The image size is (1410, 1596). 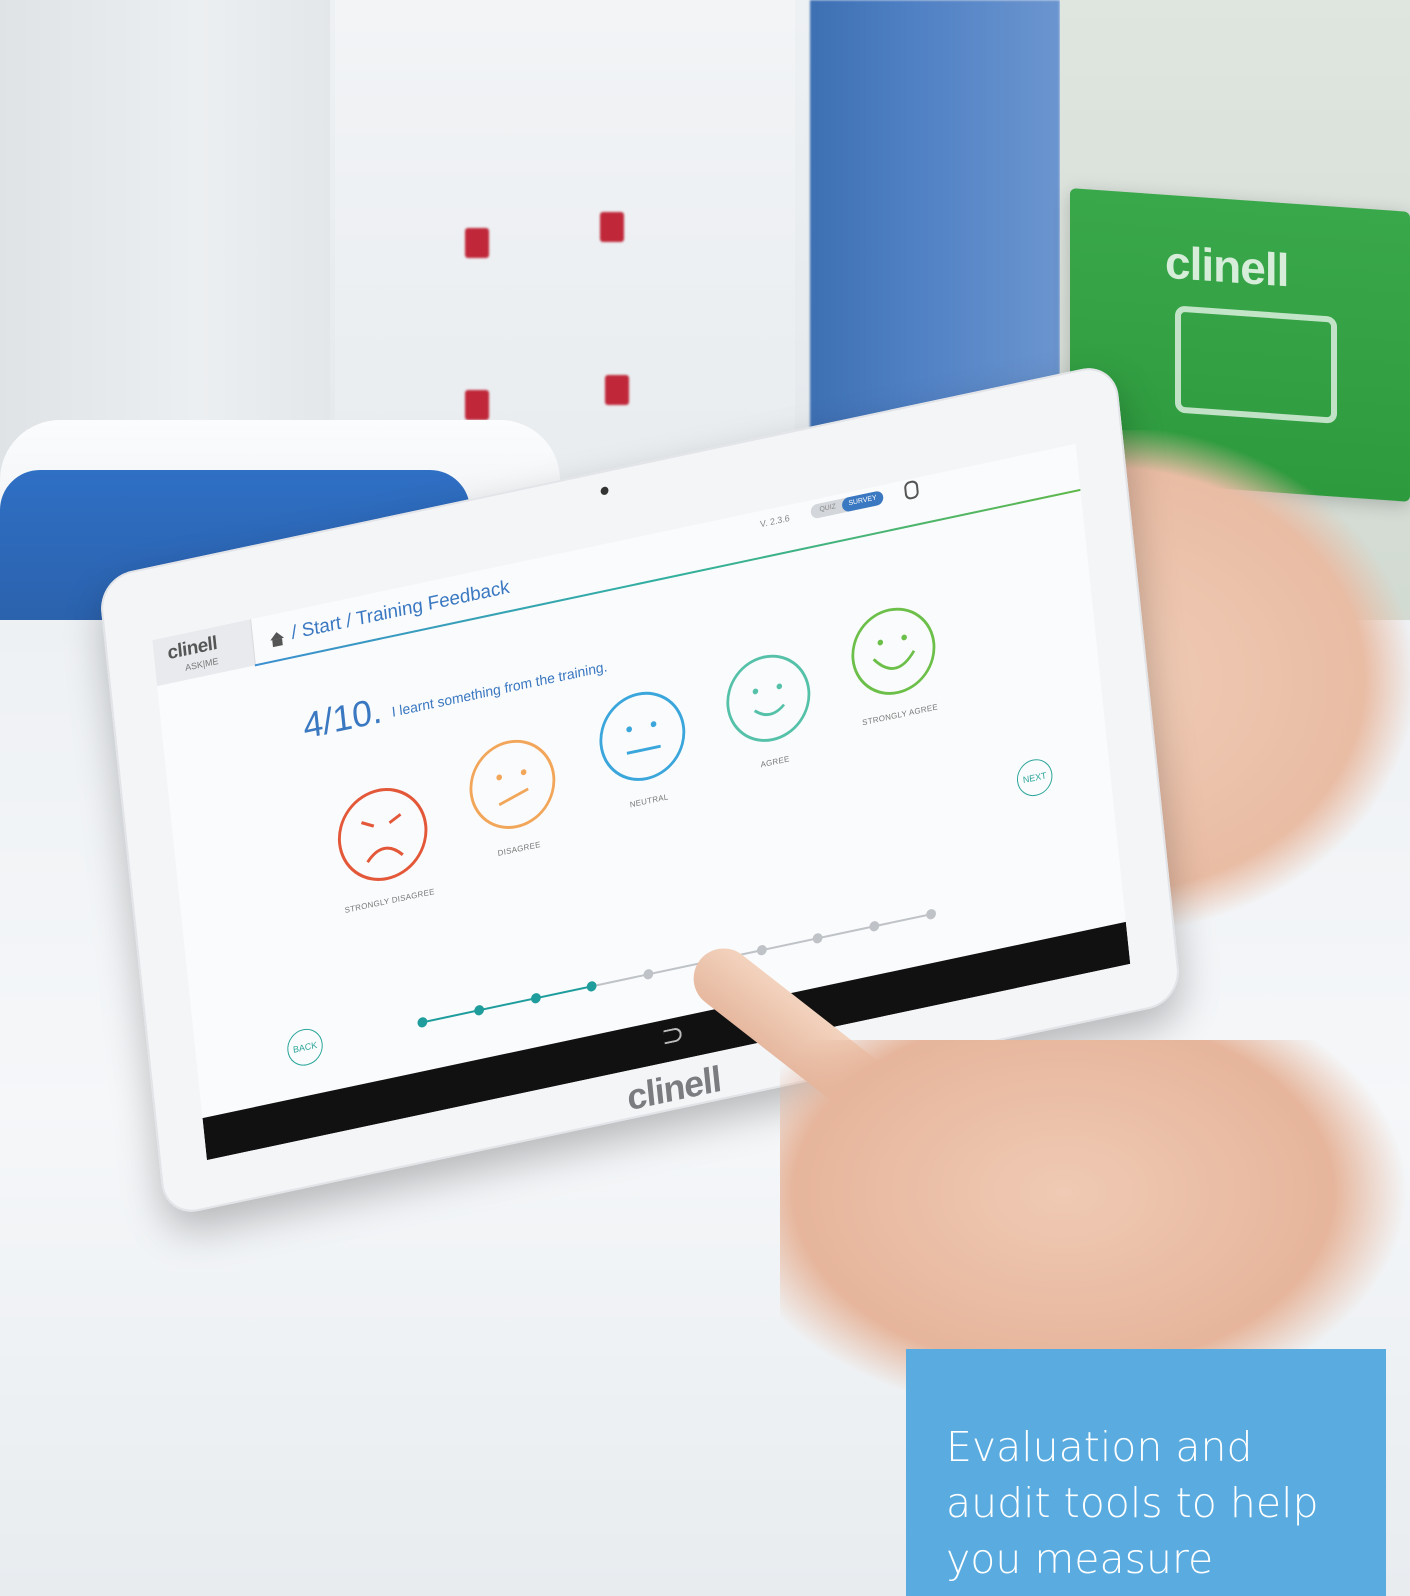 What do you see at coordinates (507, 1004) in the screenshot?
I see `progress-filled` at bounding box center [507, 1004].